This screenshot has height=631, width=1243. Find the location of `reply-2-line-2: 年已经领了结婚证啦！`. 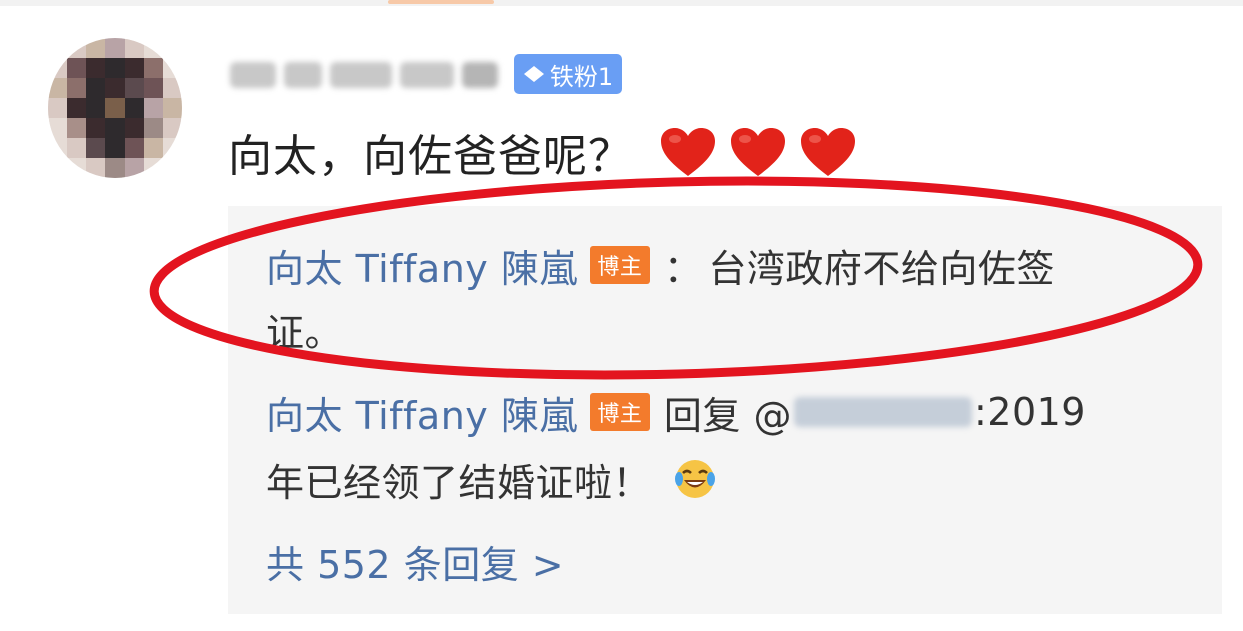

reply-2-line-2: 年已经领了结婚证啦！ is located at coordinates (491, 479).